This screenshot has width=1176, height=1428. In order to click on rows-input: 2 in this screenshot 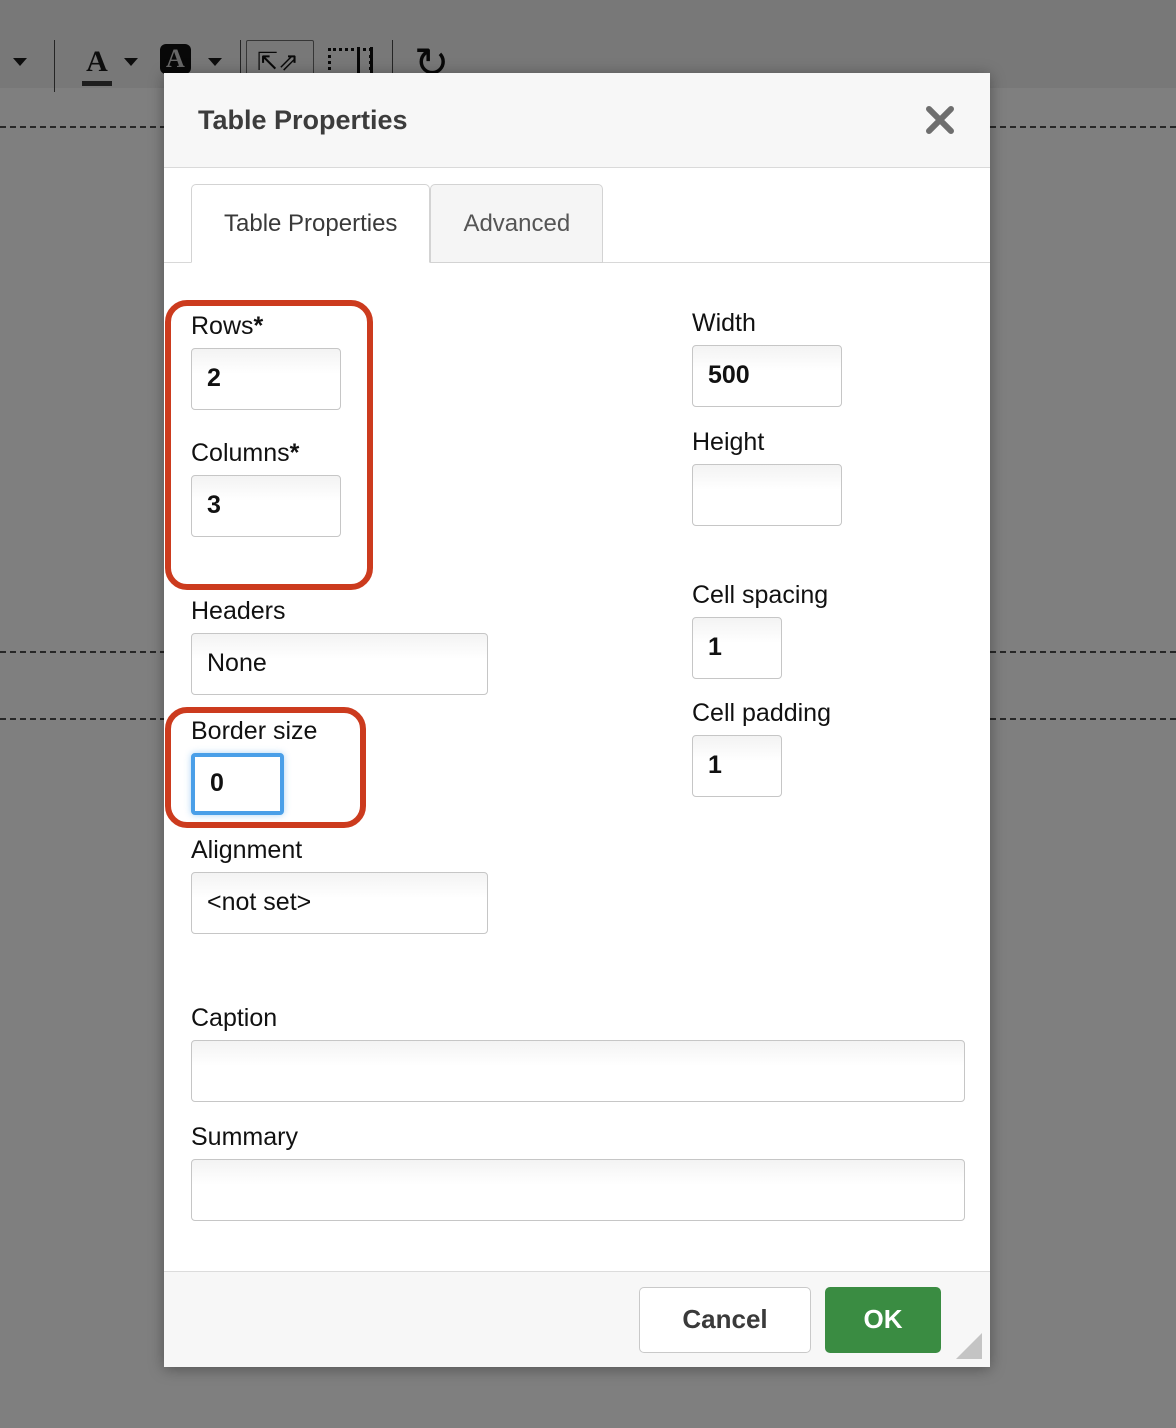, I will do `click(266, 378)`.